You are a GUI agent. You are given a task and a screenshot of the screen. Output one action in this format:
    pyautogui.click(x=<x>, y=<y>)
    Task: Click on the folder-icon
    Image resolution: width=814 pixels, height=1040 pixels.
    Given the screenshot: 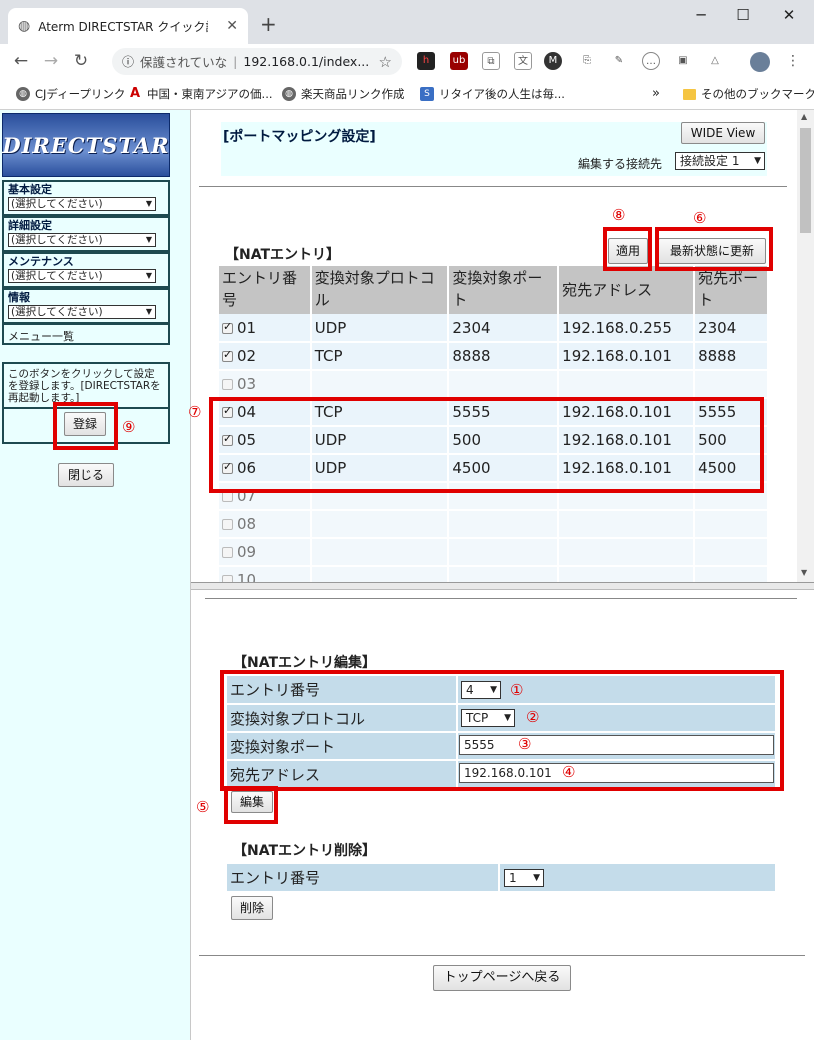 What is the action you would take?
    pyautogui.click(x=689, y=94)
    